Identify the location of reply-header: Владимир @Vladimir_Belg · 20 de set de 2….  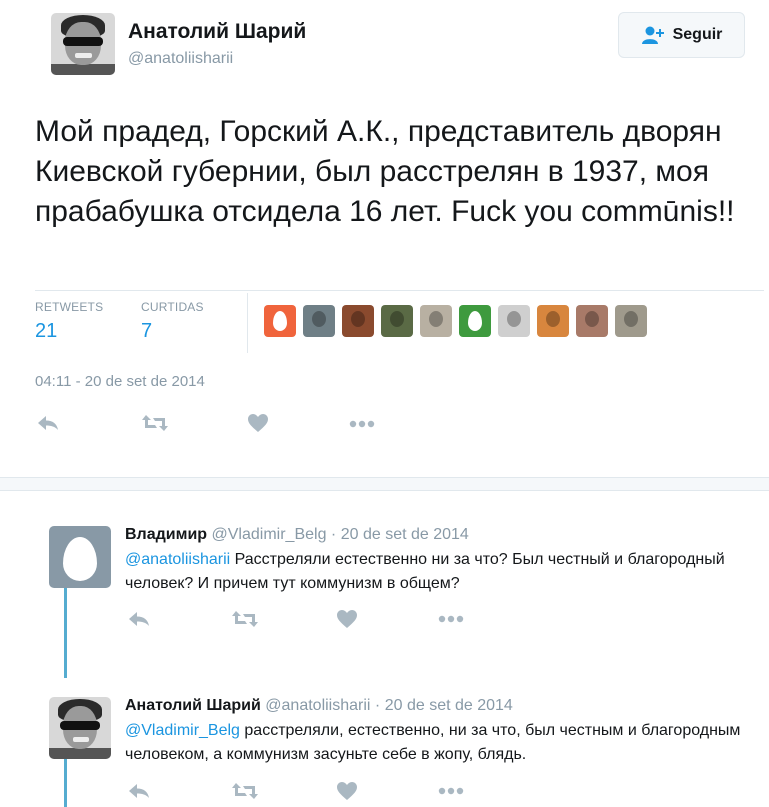
(297, 535).